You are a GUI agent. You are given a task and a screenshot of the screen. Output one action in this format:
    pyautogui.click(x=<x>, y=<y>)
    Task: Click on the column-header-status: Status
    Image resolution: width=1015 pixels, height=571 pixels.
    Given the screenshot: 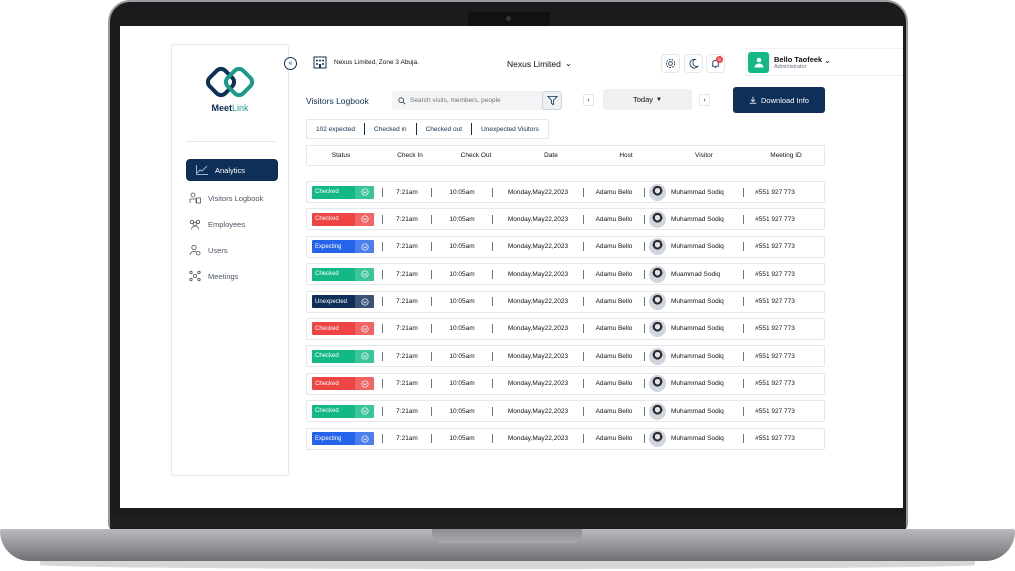 What is the action you would take?
    pyautogui.click(x=341, y=155)
    